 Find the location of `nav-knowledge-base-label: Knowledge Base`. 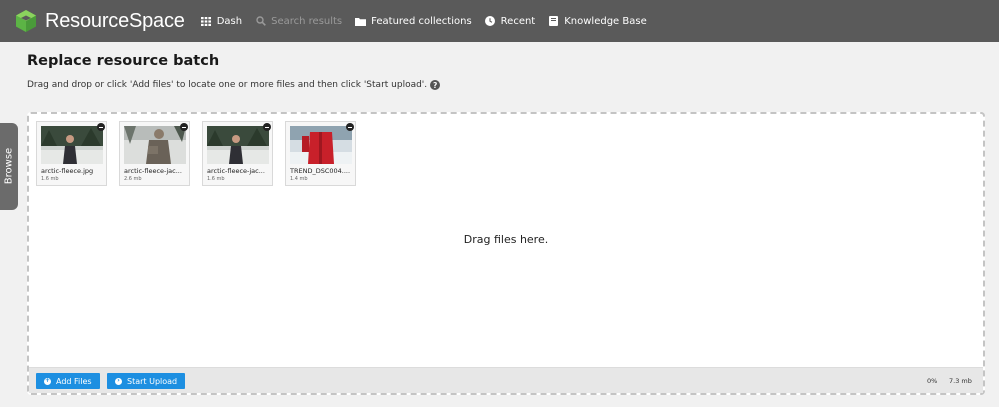

nav-knowledge-base-label: Knowledge Base is located at coordinates (605, 21).